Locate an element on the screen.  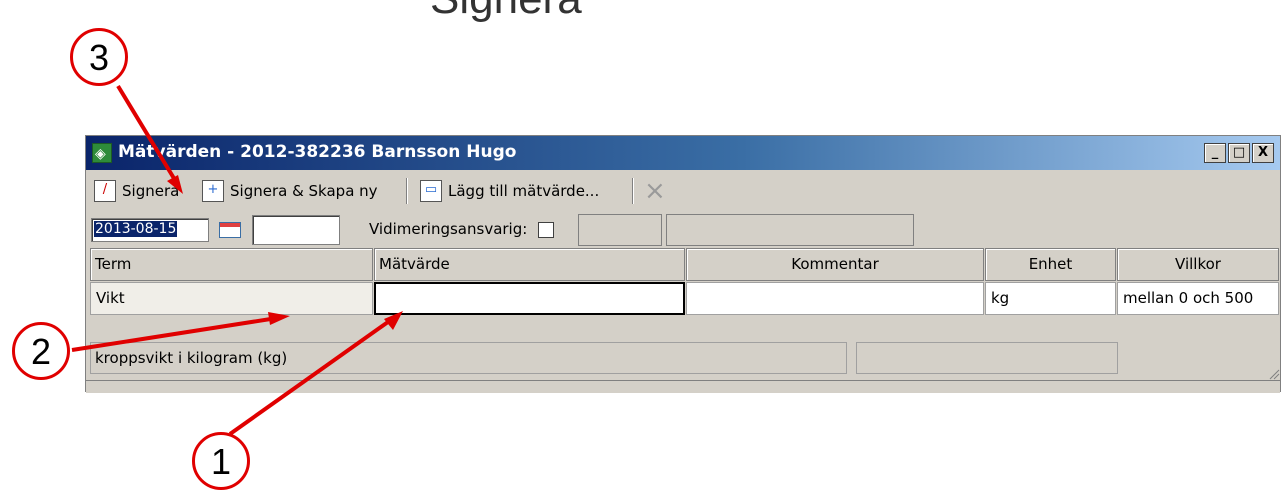
callout-2: 2 is located at coordinates (41, 351).